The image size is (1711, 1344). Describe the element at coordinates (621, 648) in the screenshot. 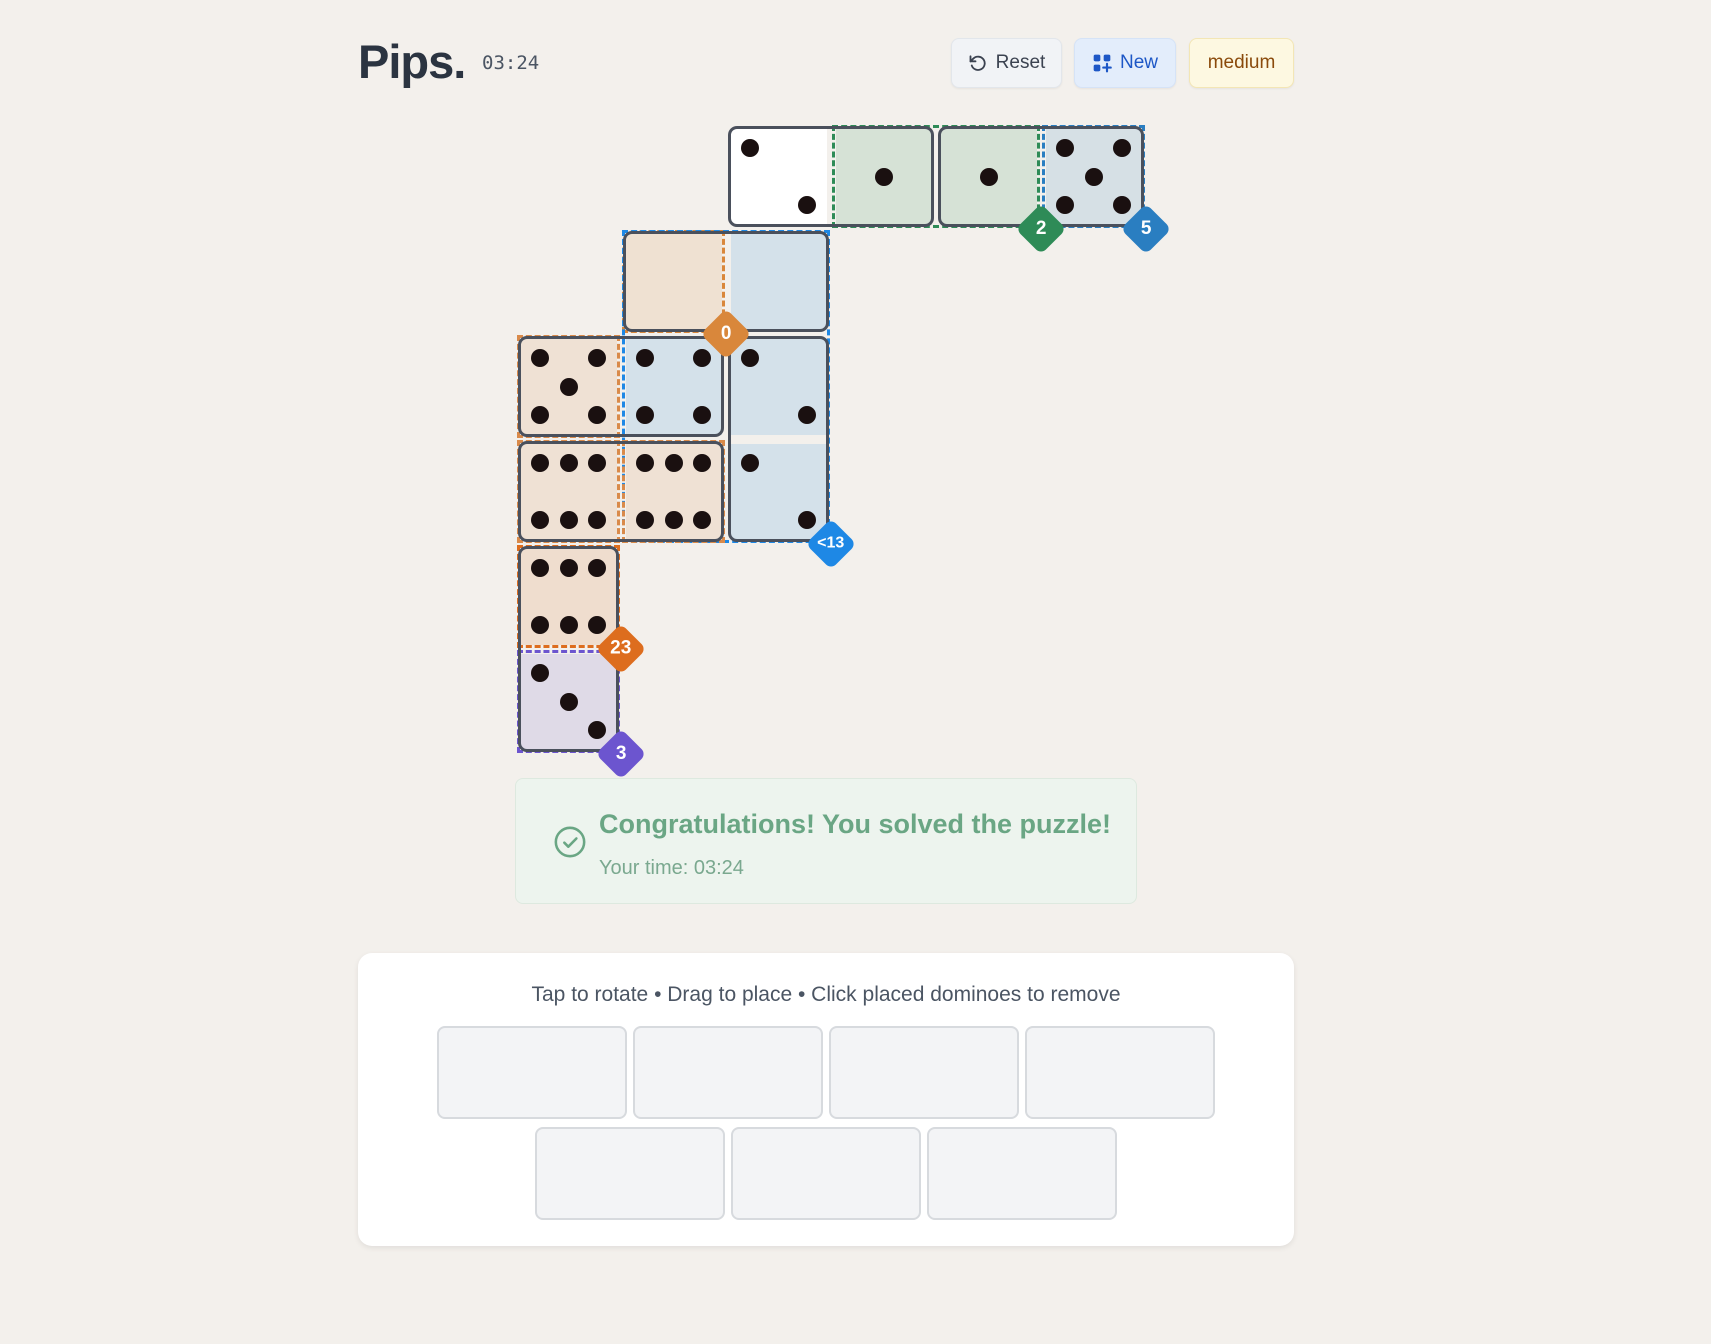

I see `constraint-label: 23` at that location.